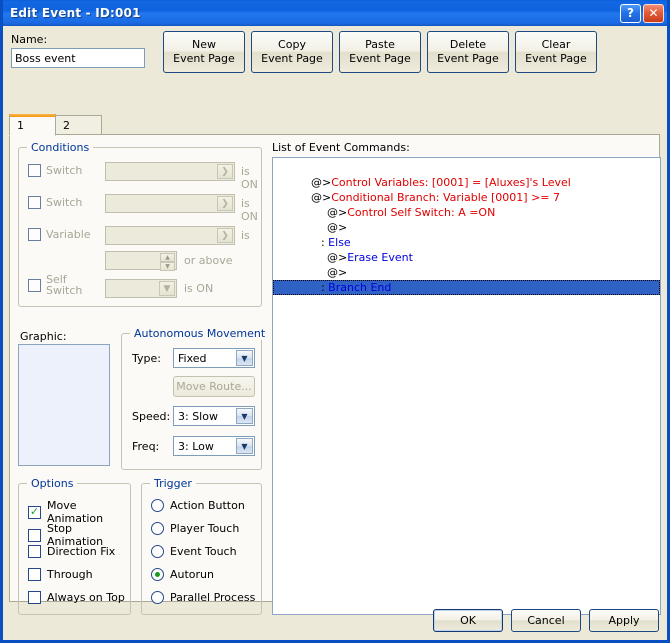 This screenshot has height=643, width=670. I want to click on option-always-on-top: Always on Top, so click(76, 597).